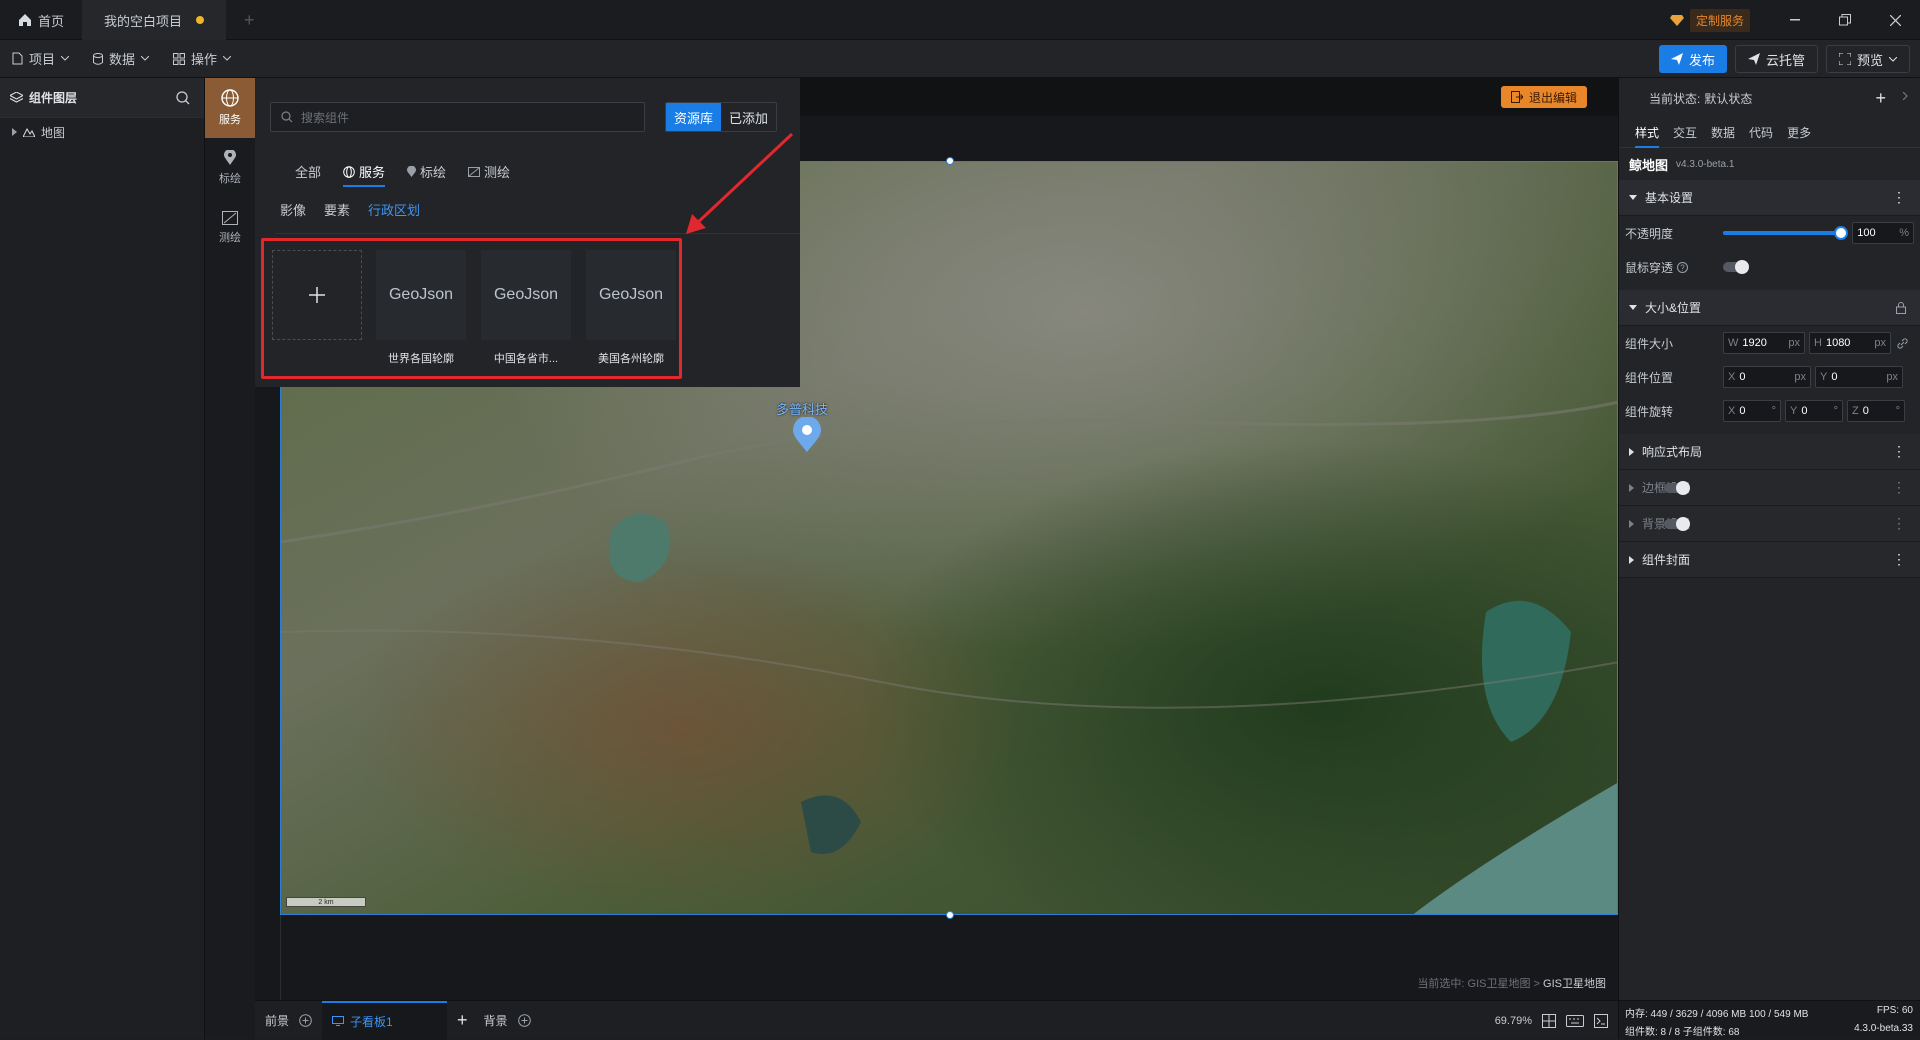  I want to click on tab-label: 前景, so click(277, 1020).